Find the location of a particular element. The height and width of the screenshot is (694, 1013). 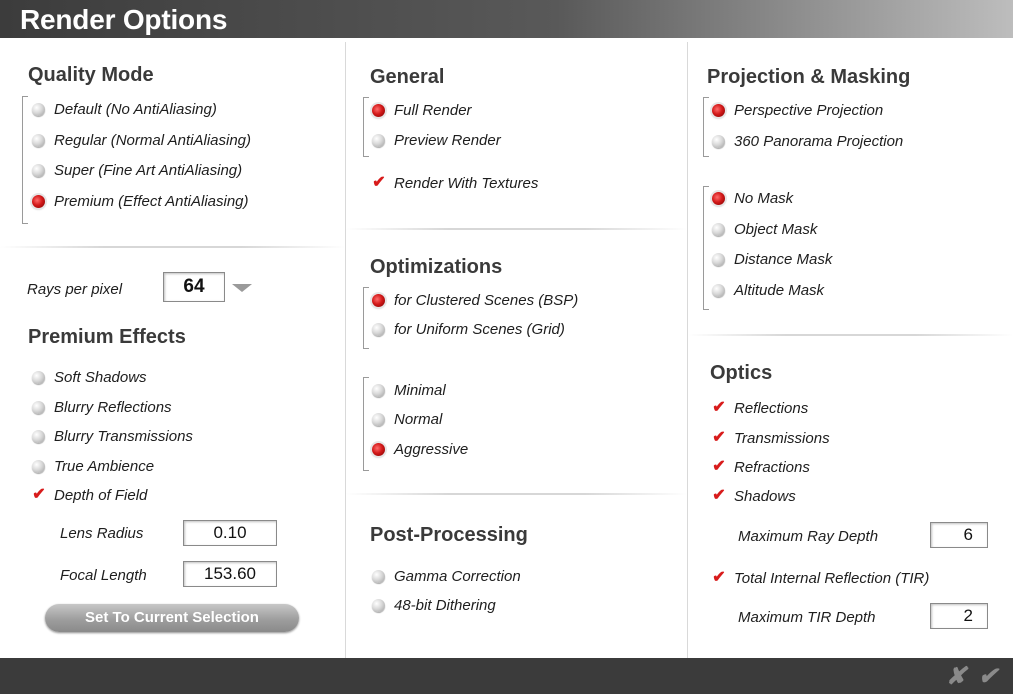

mask-bracket is located at coordinates (706, 248).